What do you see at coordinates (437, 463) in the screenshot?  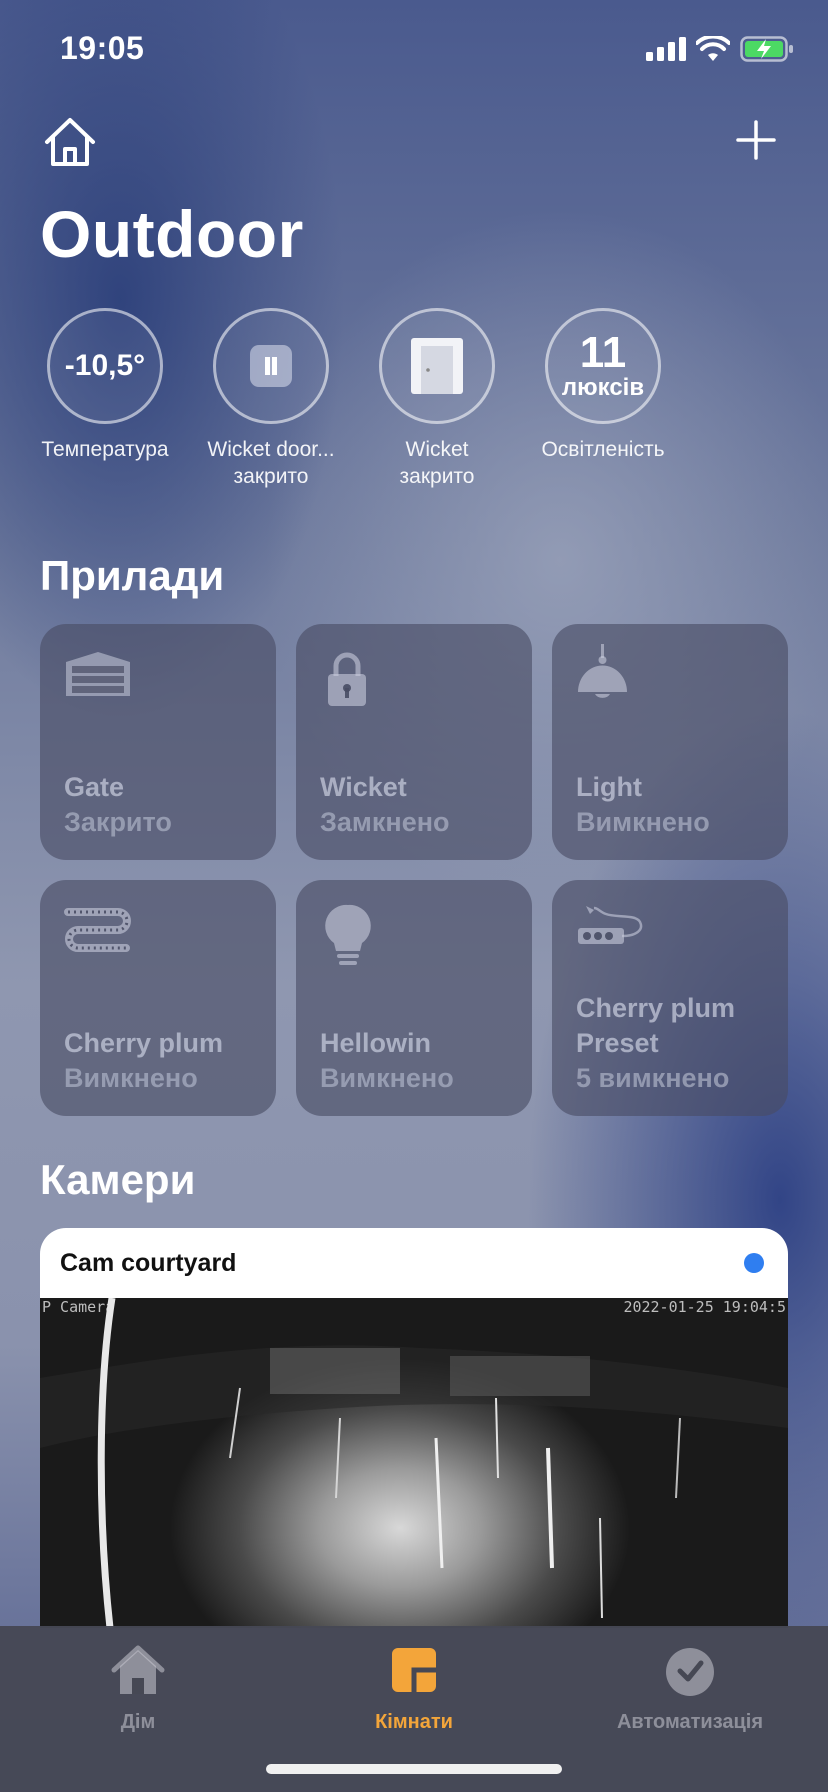 I see `wicket-label: Wicket закрито` at bounding box center [437, 463].